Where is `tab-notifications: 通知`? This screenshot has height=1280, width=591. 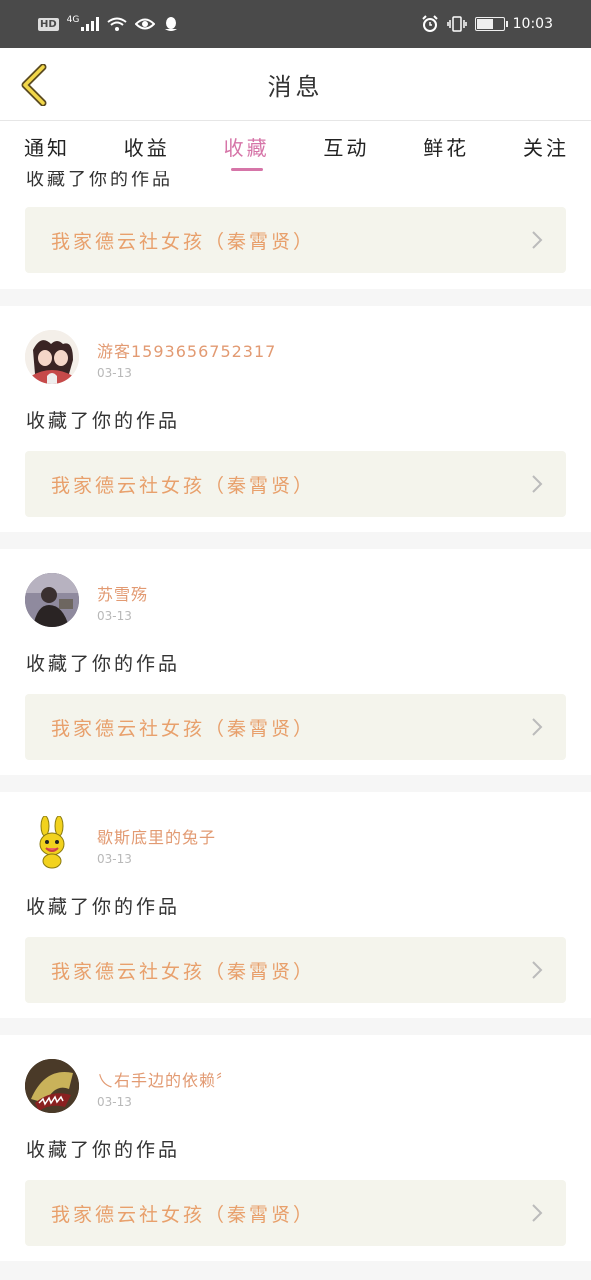
tab-notifications: 通知 is located at coordinates (47, 146).